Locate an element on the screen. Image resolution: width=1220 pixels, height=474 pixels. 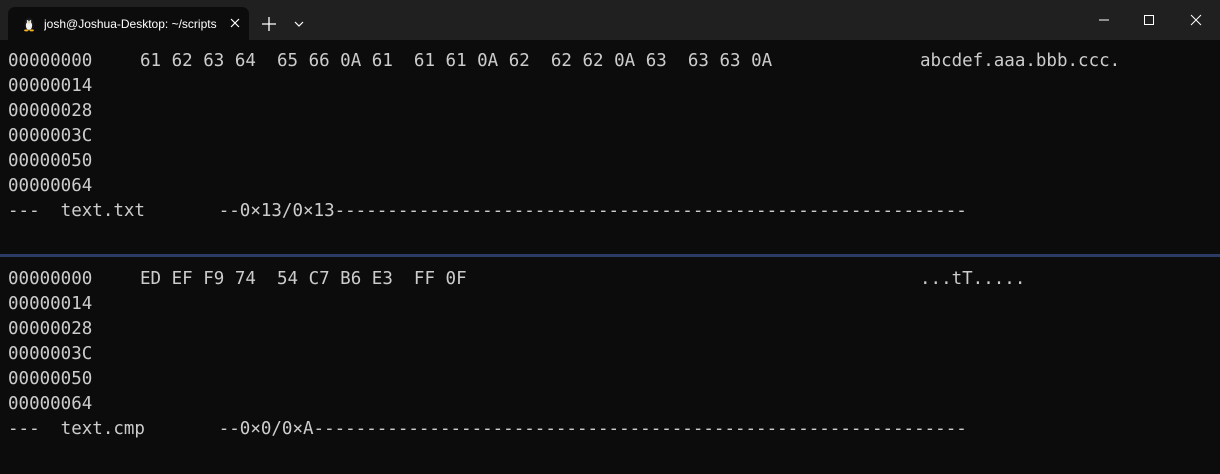
terminal-tab: josh@Joshua-Desktop: ~/scripts is located at coordinates (128, 23).